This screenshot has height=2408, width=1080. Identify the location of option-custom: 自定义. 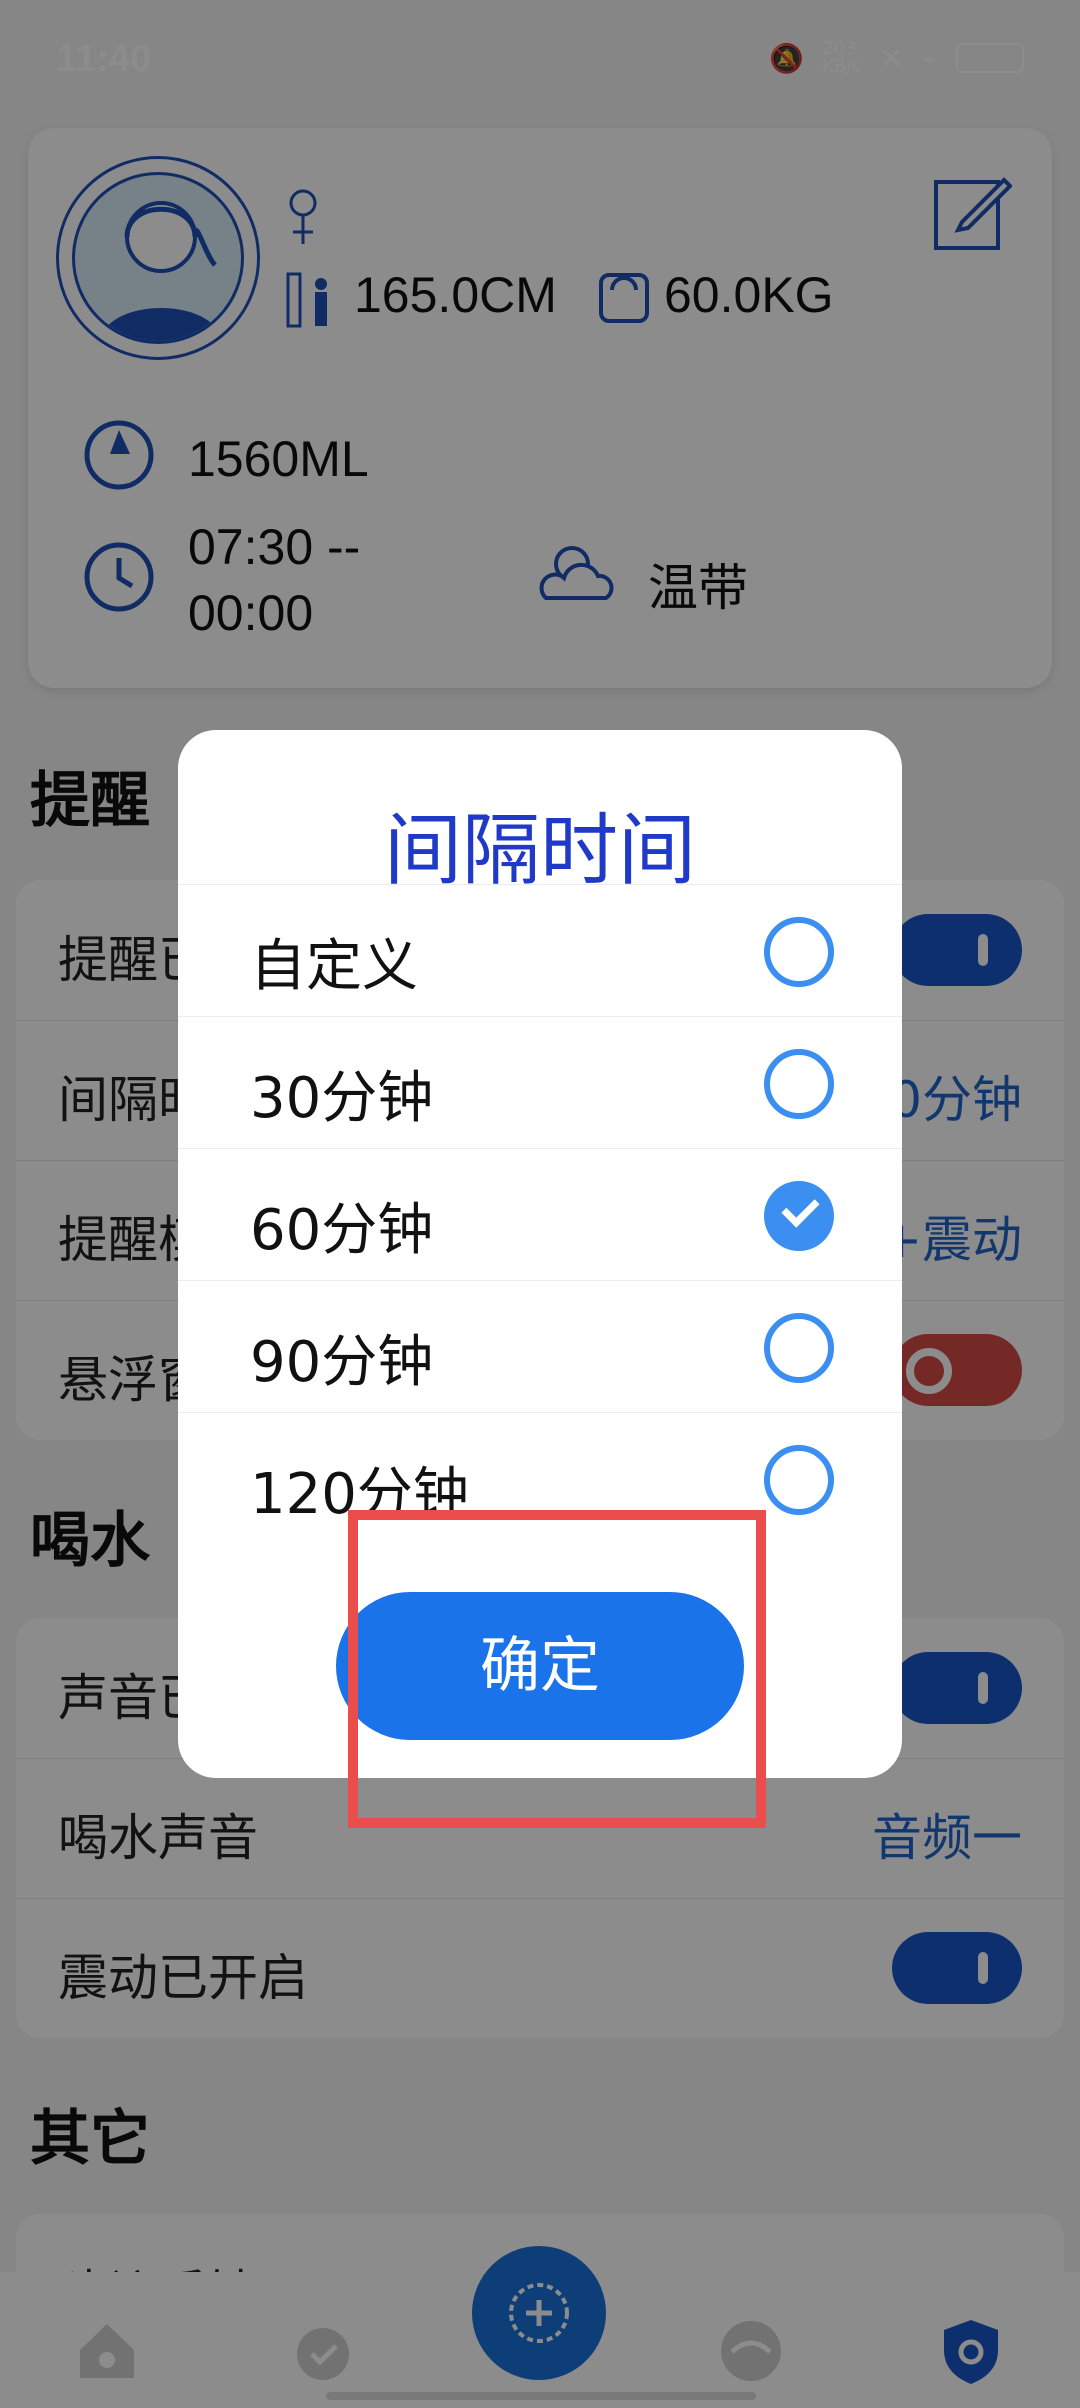
(540, 950).